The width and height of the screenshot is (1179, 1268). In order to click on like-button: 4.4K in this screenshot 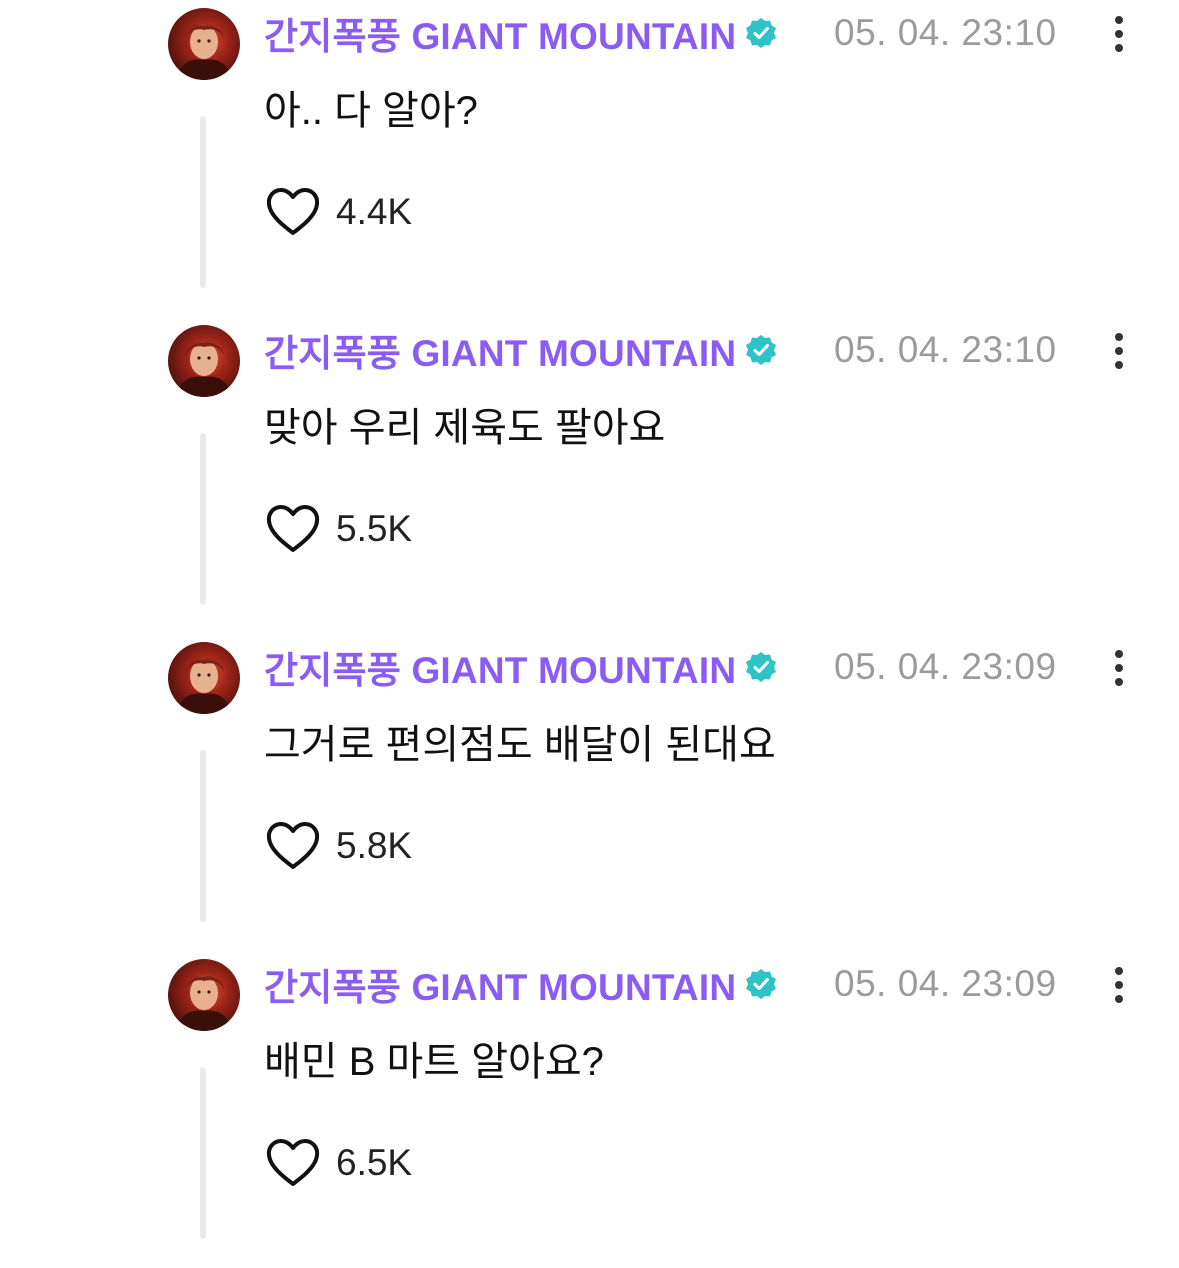, I will do `click(338, 212)`.